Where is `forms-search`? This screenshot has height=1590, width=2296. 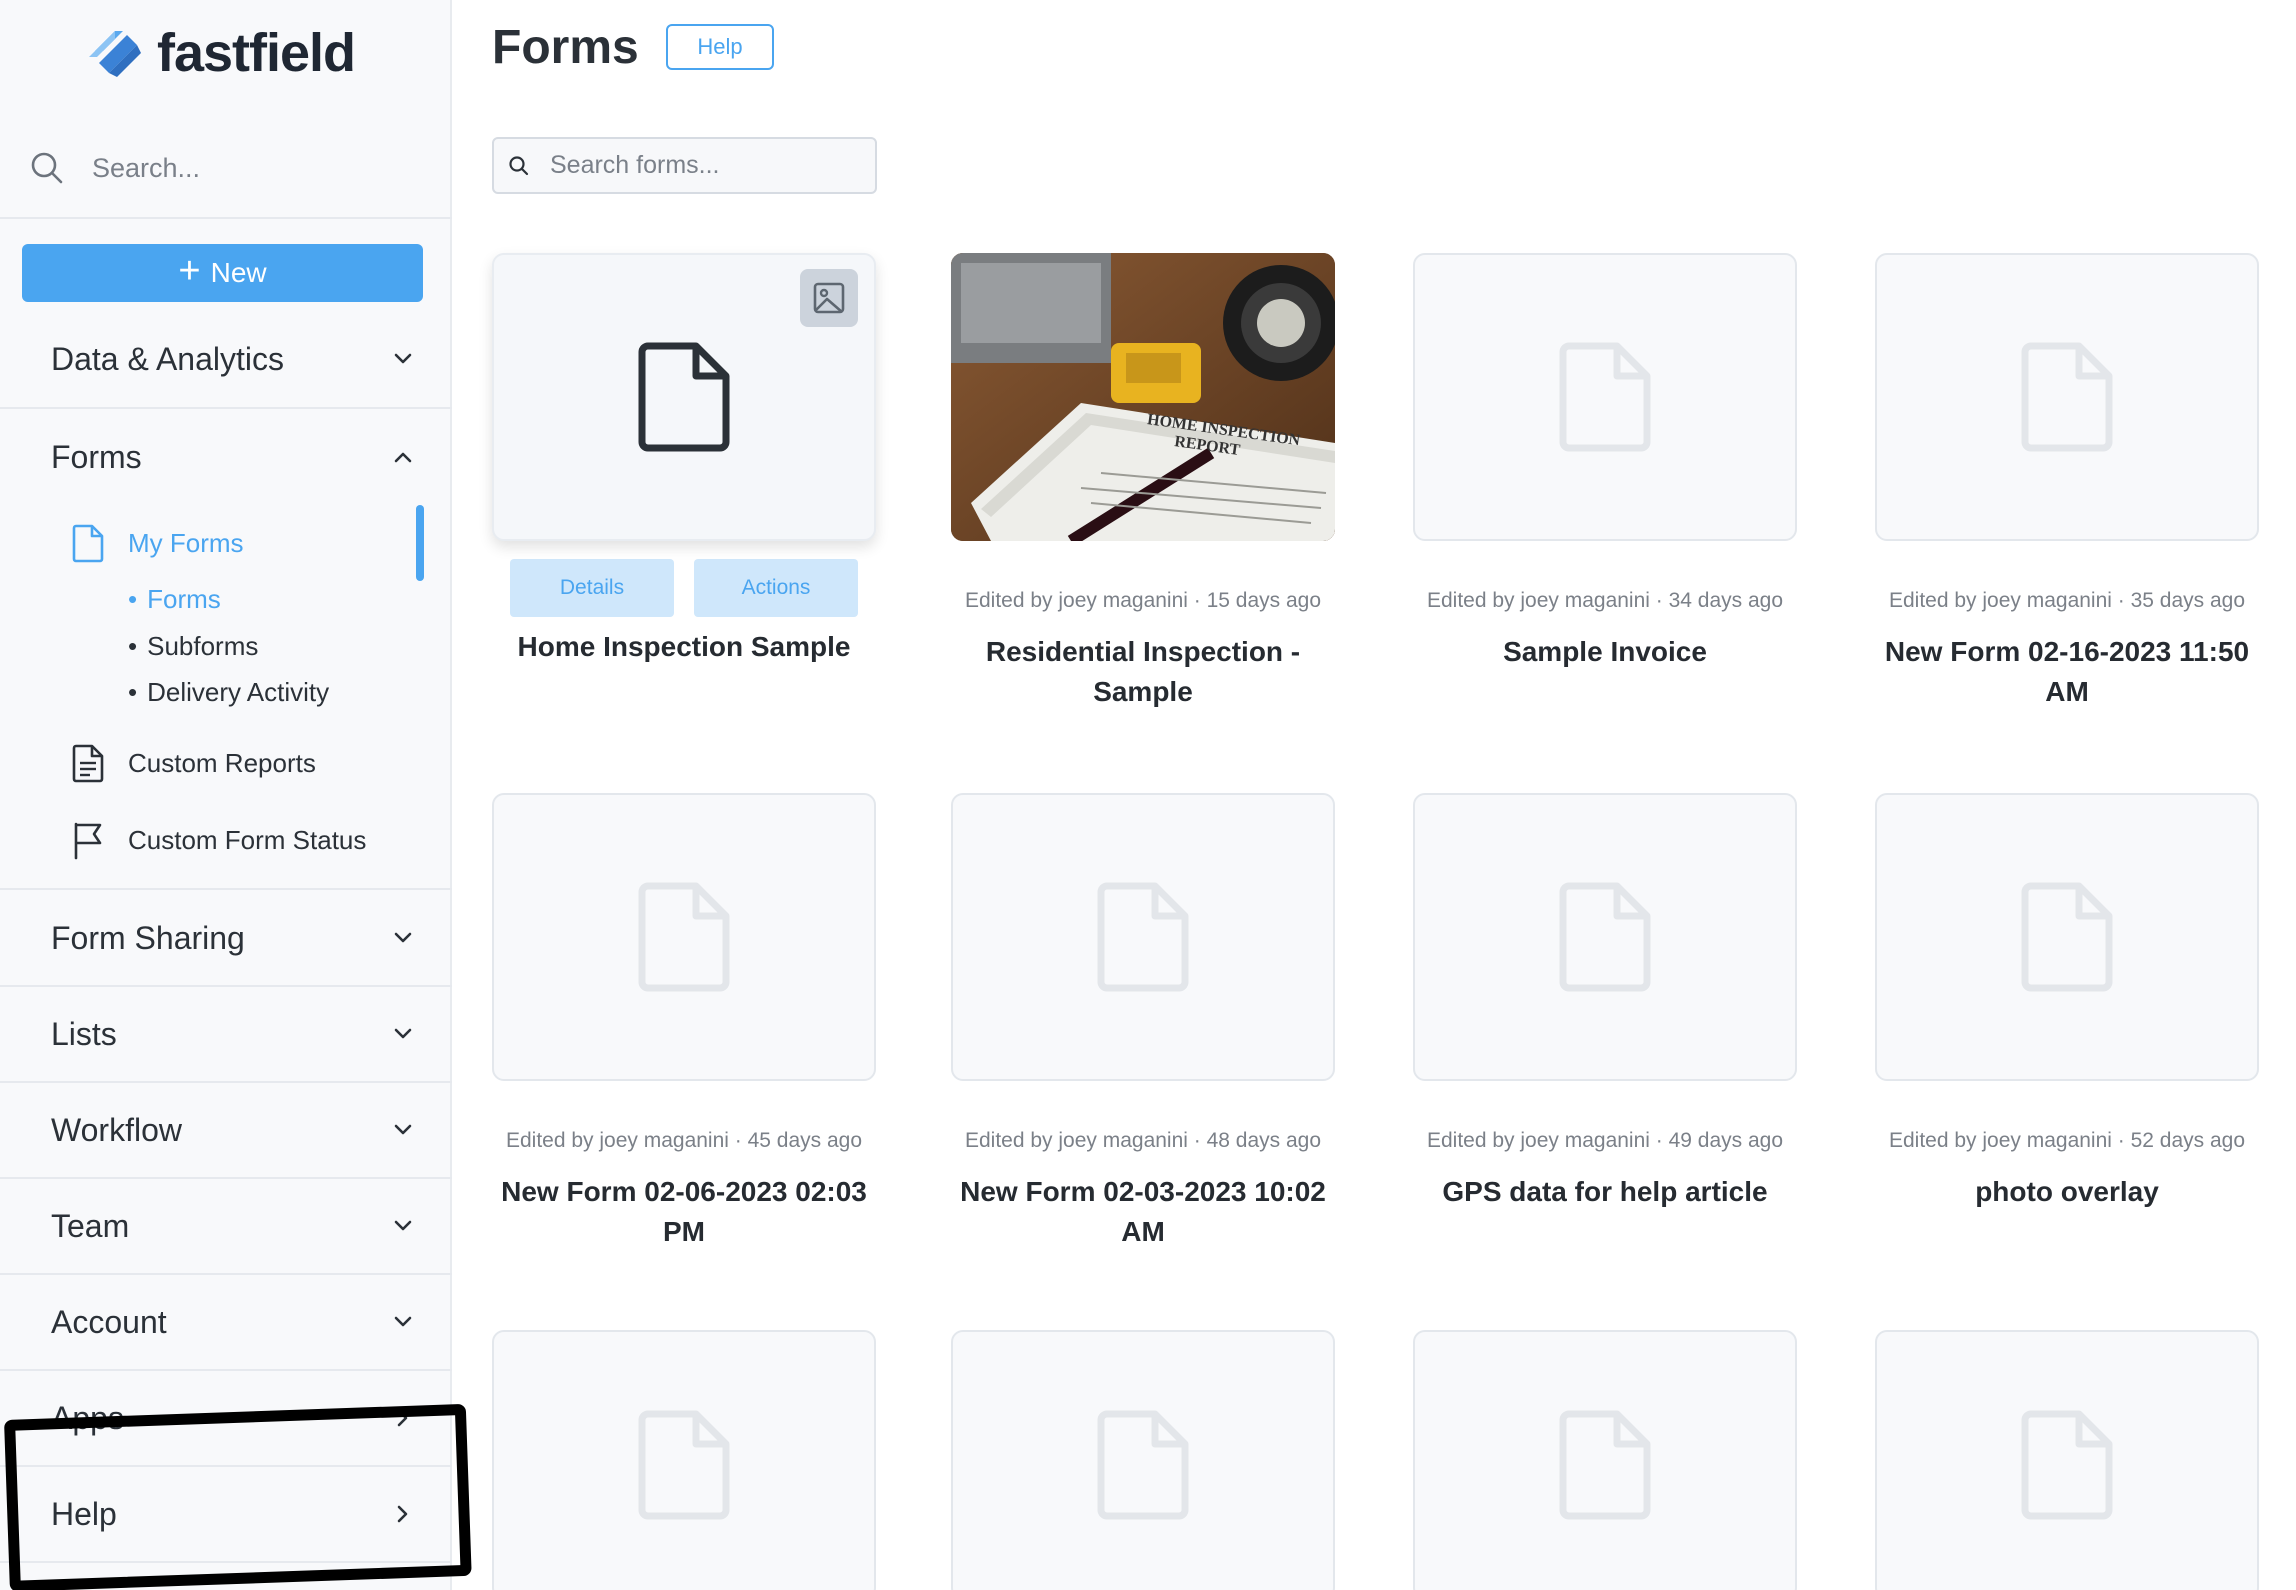 forms-search is located at coordinates (684, 165).